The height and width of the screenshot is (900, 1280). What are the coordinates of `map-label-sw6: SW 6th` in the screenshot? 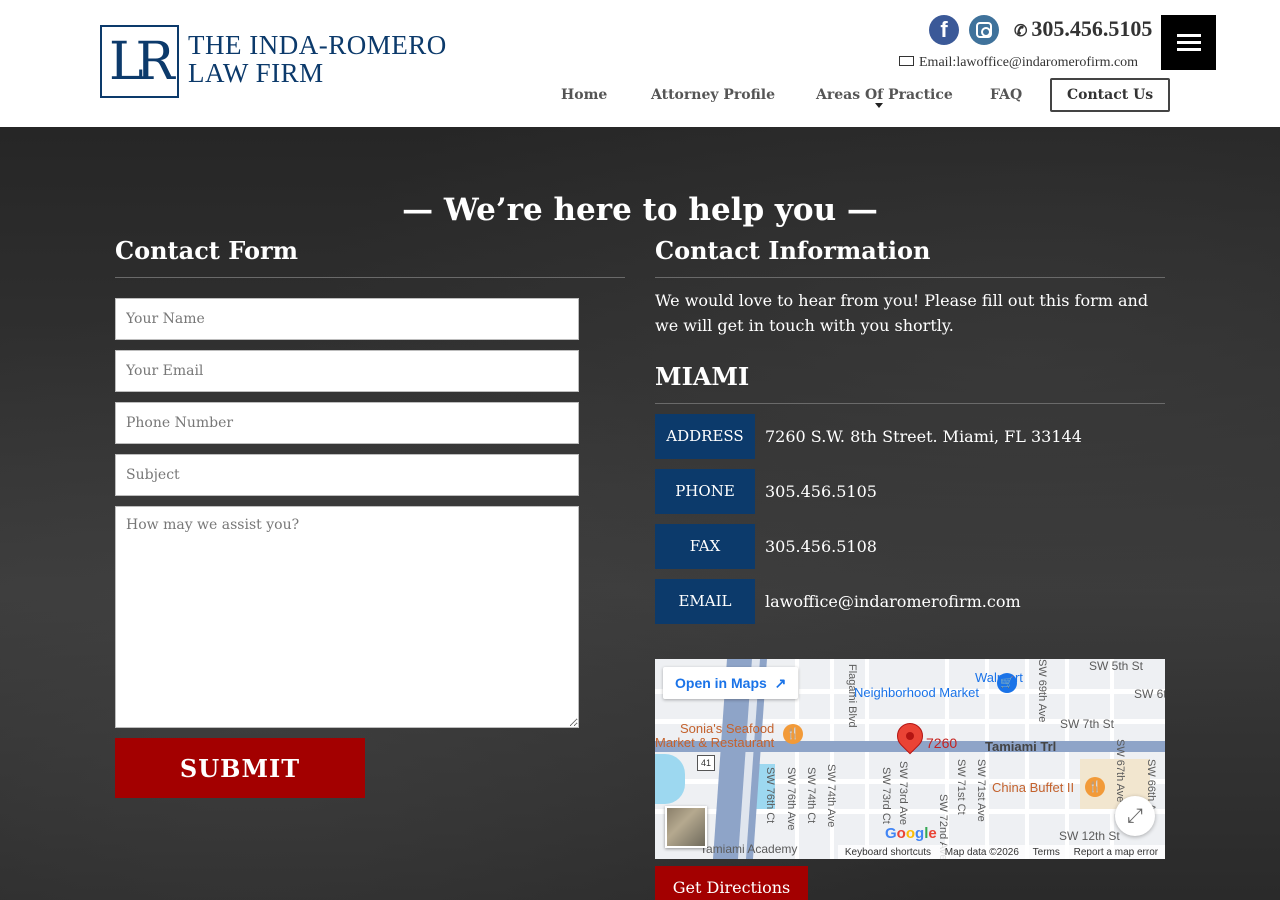 It's located at (1149, 694).